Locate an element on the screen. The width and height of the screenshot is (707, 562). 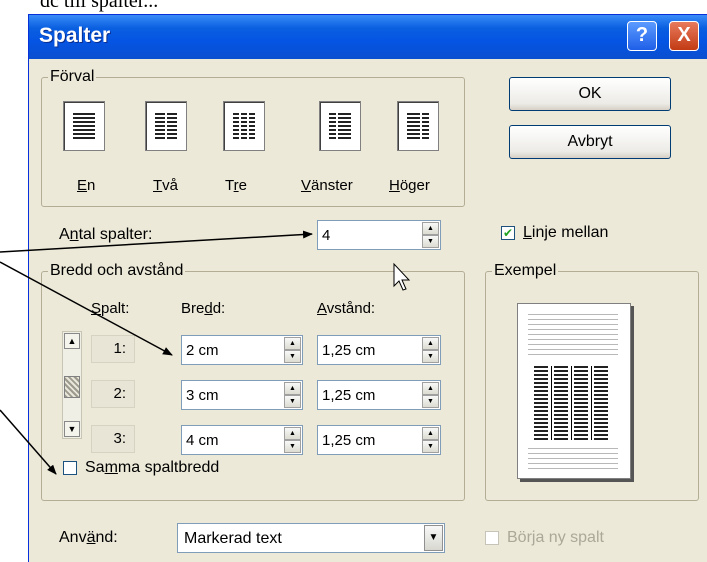
width-spacing-legend: Bredd och avstånd is located at coordinates (117, 271).